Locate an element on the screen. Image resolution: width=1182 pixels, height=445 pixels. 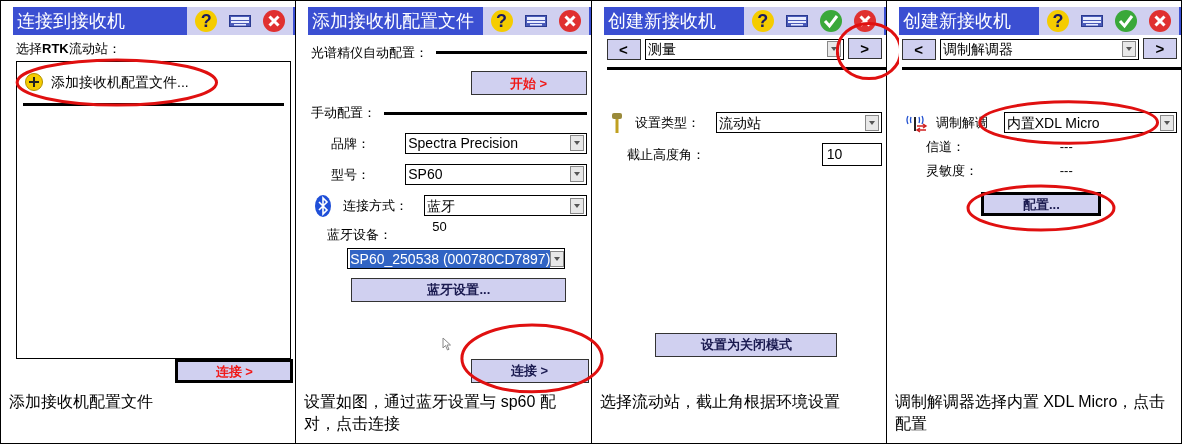
field-label: 选择RTK流动站： is located at coordinates (68, 49).